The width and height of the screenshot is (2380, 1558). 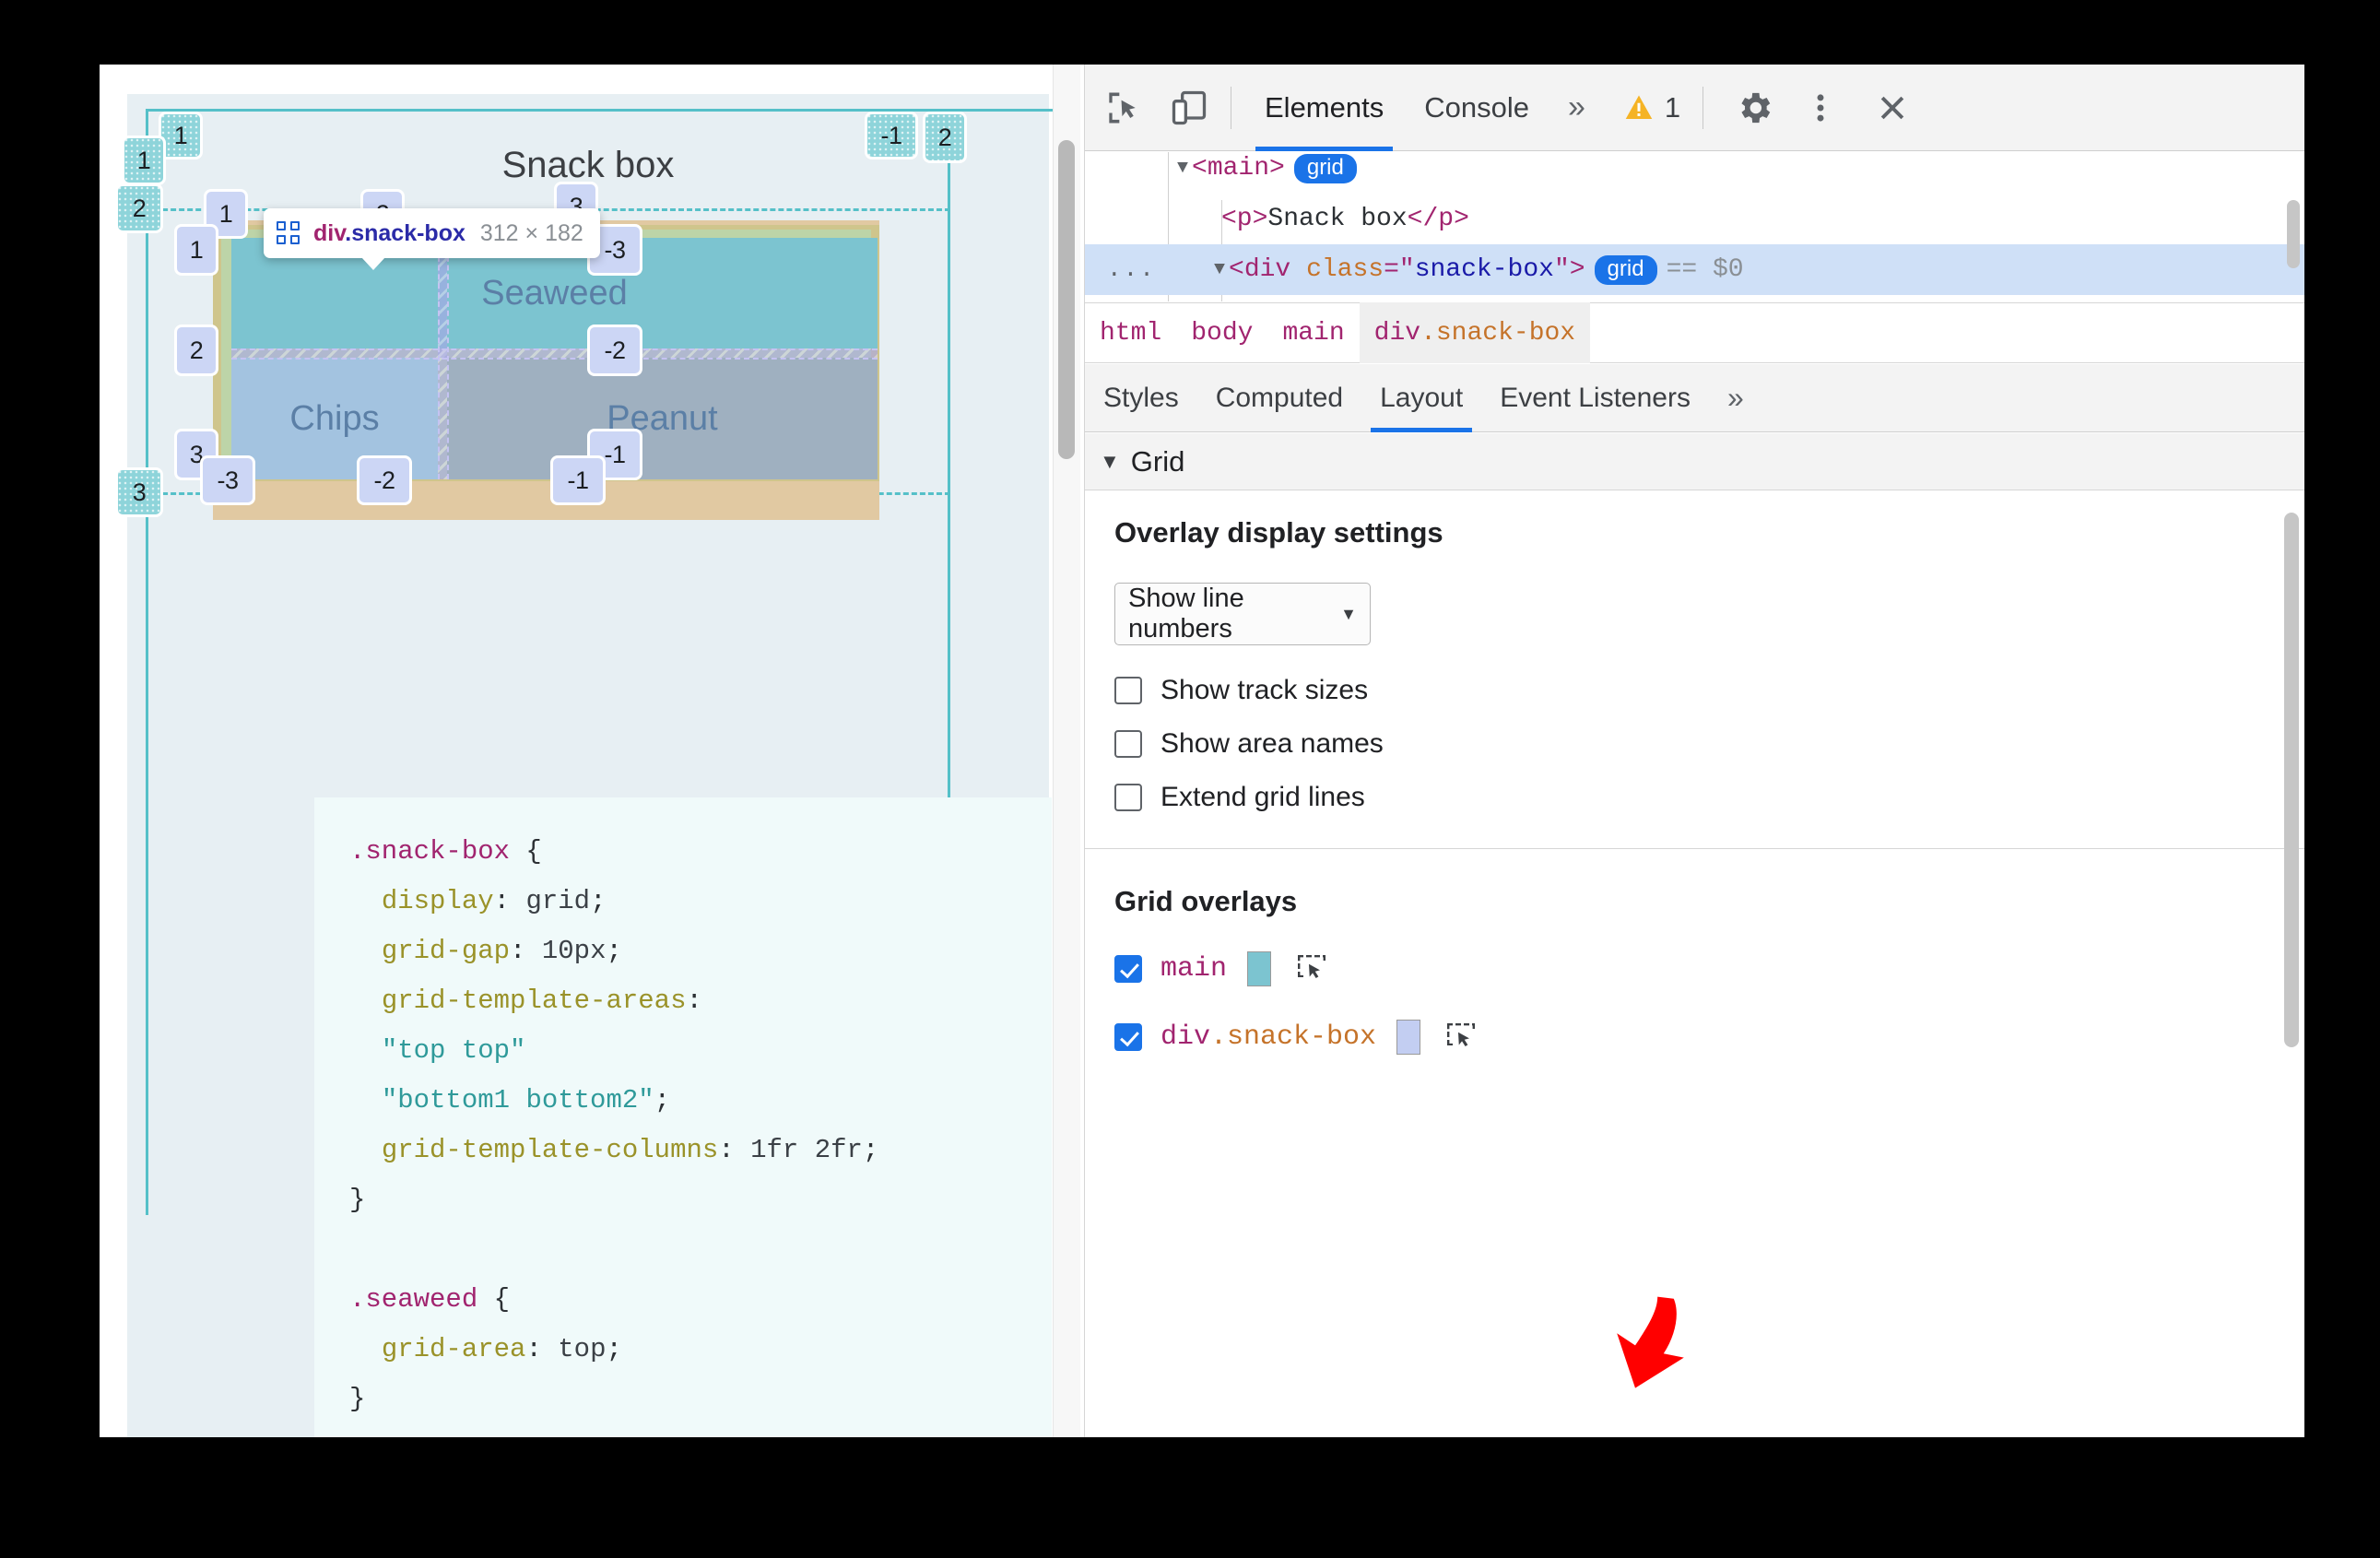 I want to click on sidebar-tabs: Styles Computed Layout Event Listeners », so click(x=1694, y=398).